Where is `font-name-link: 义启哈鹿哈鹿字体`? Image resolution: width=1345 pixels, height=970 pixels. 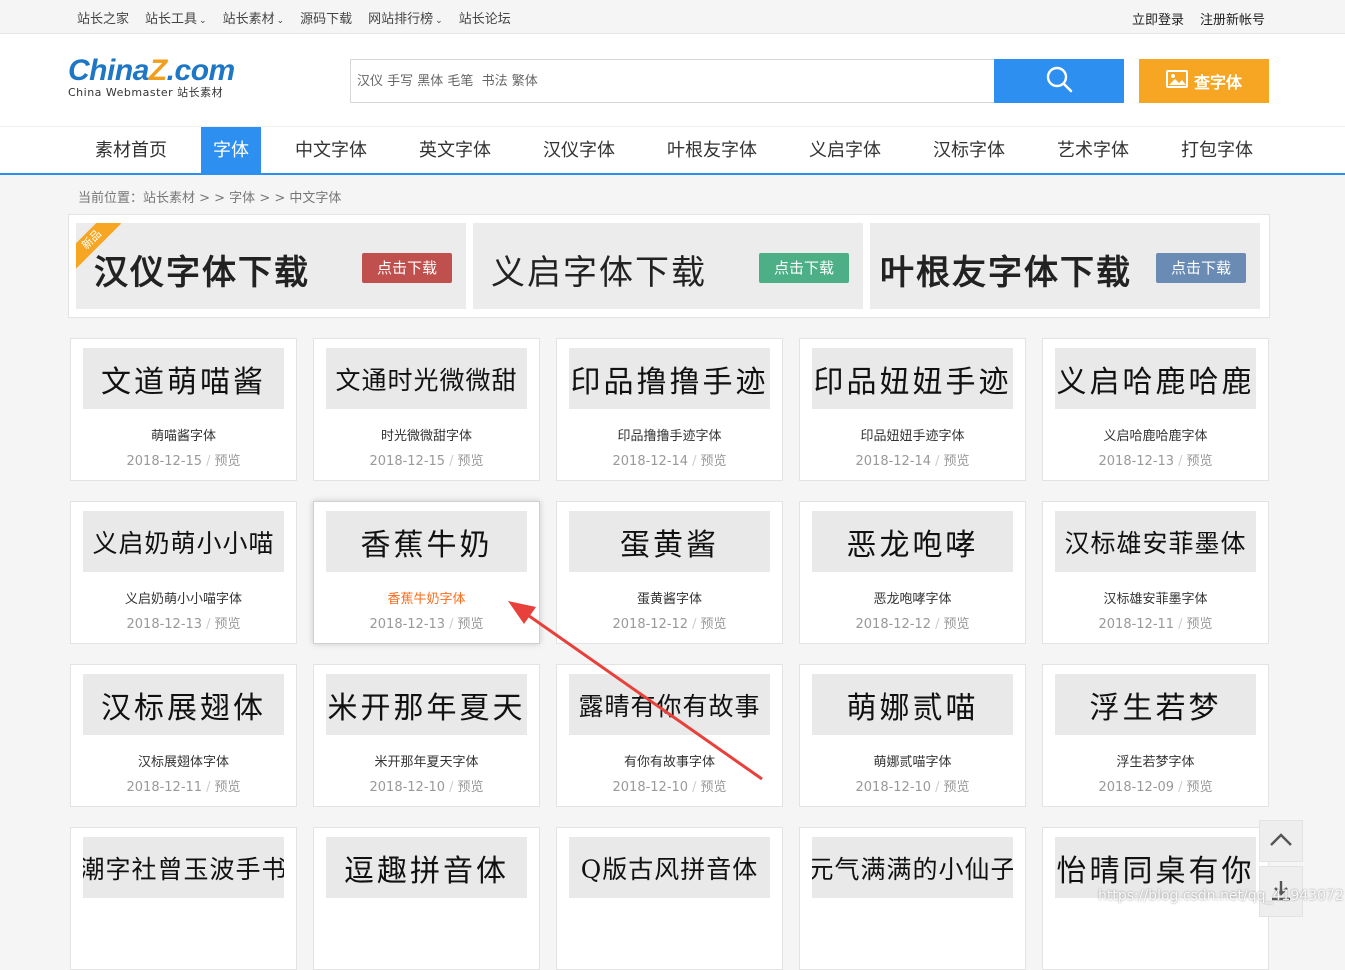
font-name-link: 义启哈鹿哈鹿字体 is located at coordinates (1155, 434).